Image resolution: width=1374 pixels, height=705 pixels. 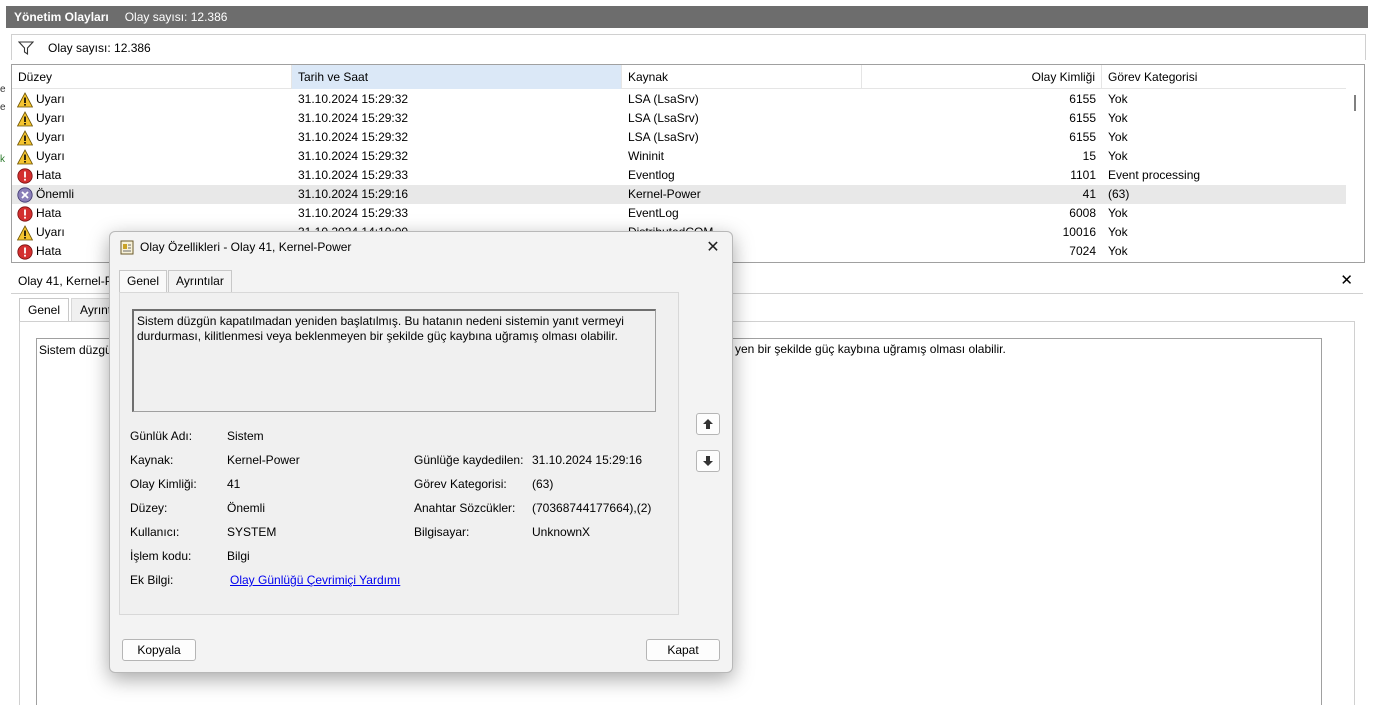 What do you see at coordinates (263, 460) in the screenshot?
I see `field-source-value: Kernel-Power` at bounding box center [263, 460].